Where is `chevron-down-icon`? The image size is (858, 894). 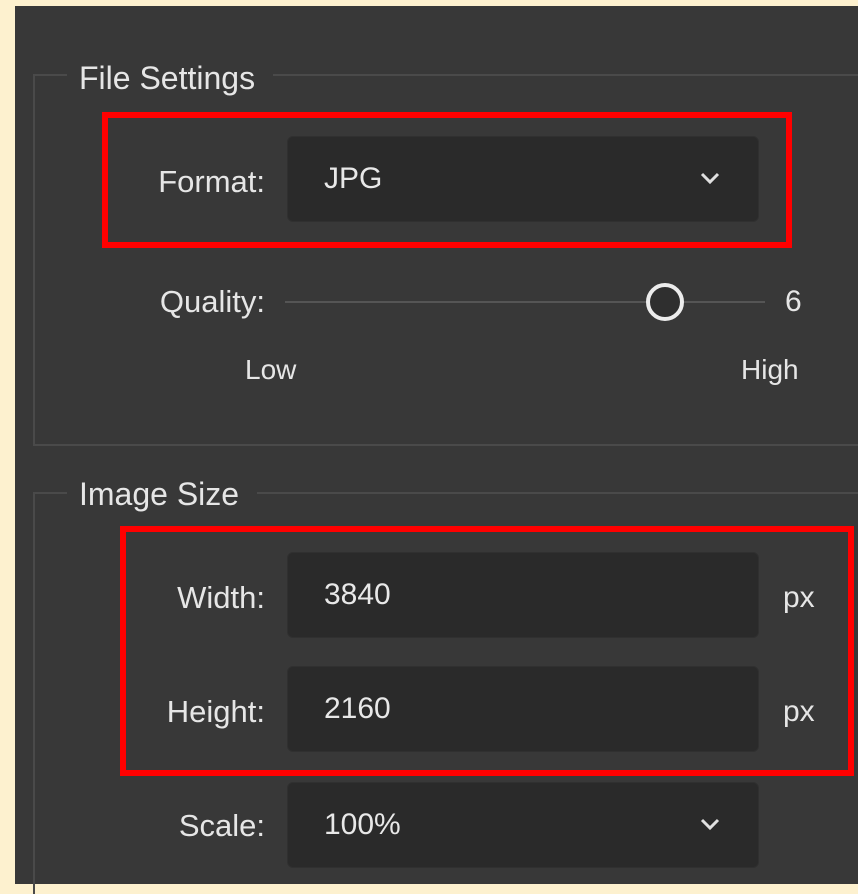
chevron-down-icon is located at coordinates (710, 824).